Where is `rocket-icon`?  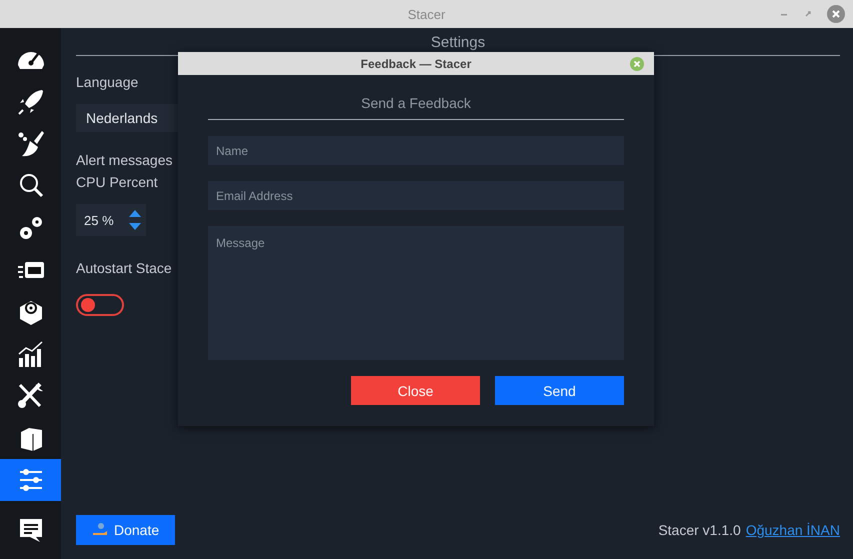
rocket-icon is located at coordinates (31, 102).